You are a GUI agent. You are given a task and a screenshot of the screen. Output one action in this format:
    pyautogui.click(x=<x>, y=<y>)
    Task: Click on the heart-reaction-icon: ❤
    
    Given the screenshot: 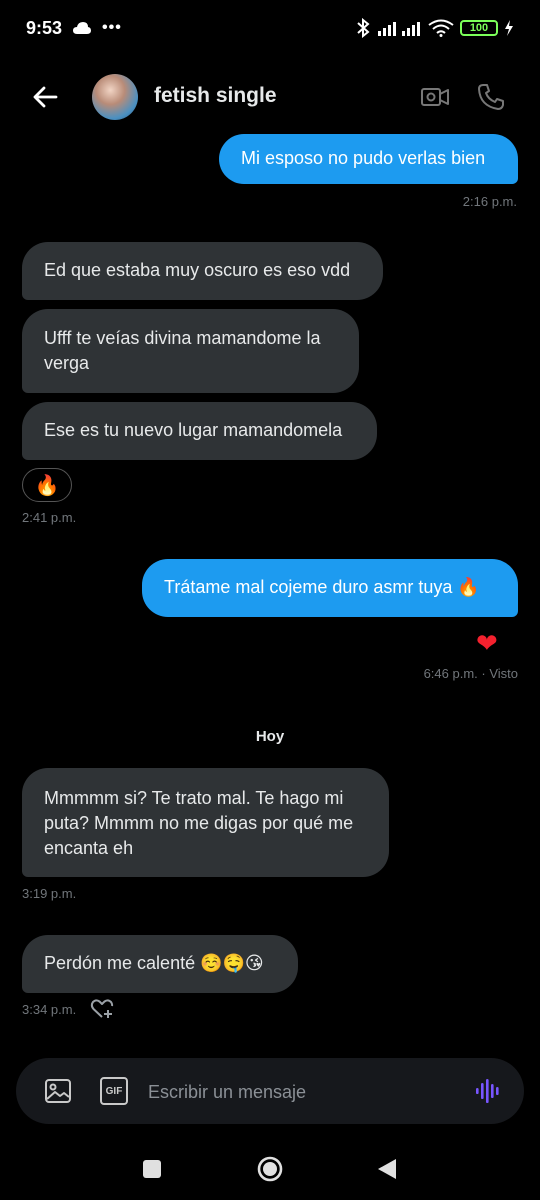 What is the action you would take?
    pyautogui.click(x=487, y=643)
    